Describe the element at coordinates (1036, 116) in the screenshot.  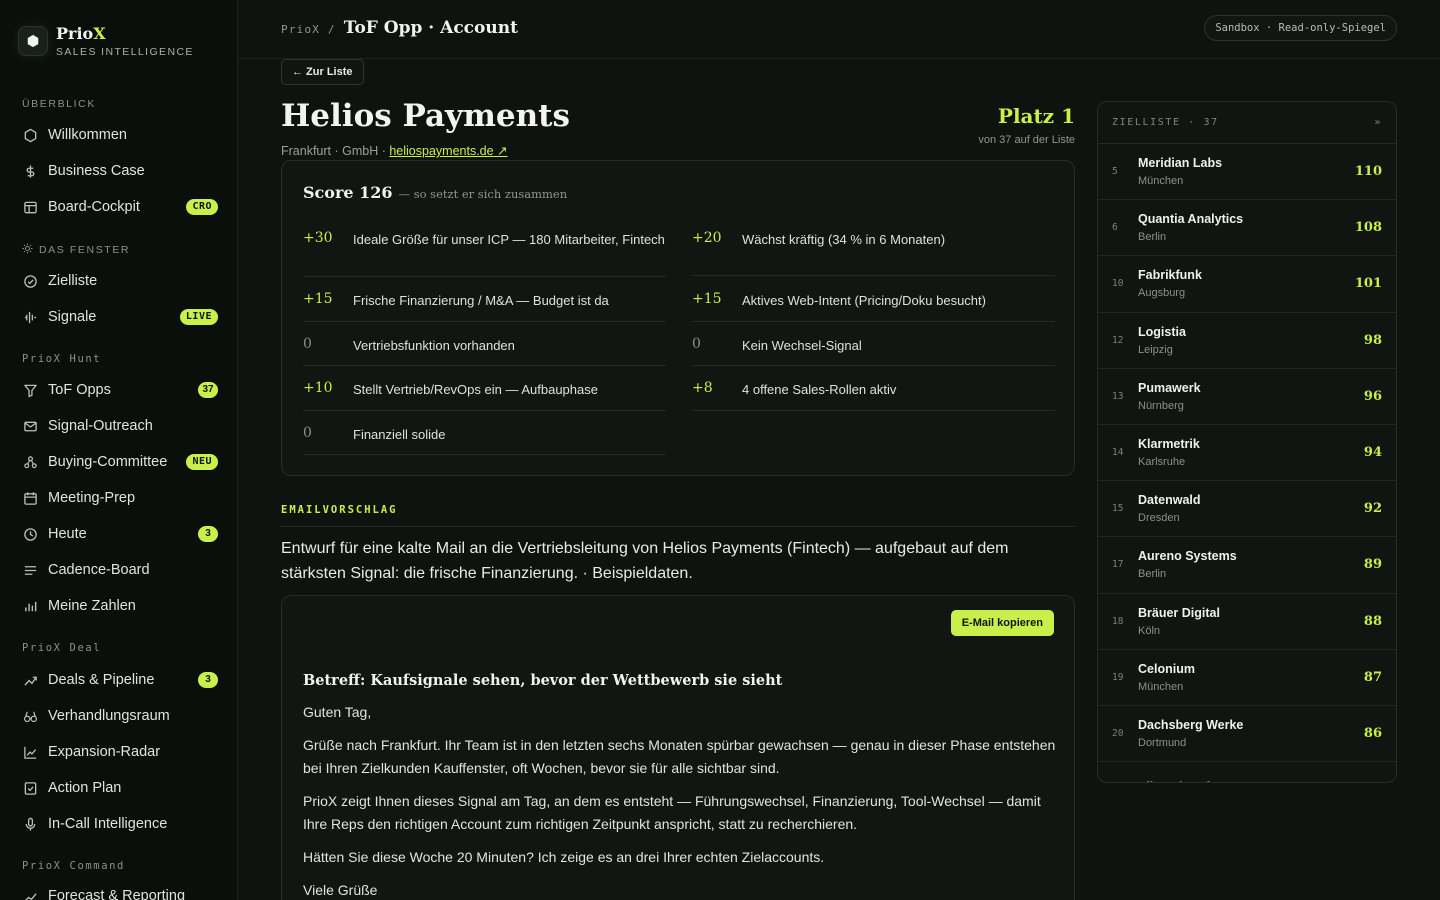
I see `rank-label: Platz 1` at that location.